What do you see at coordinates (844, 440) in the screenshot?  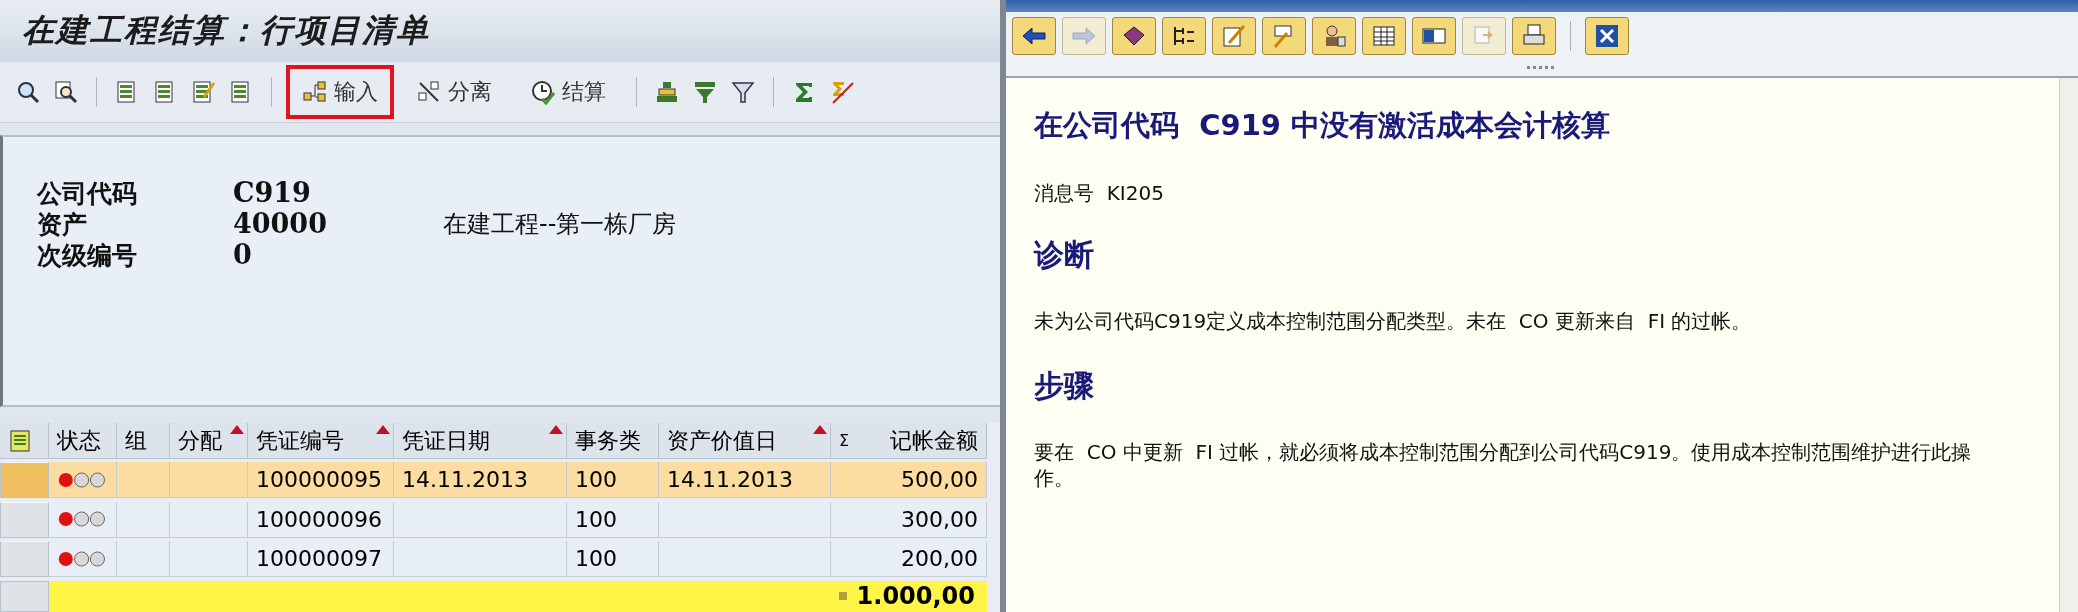 I see `sigma-sign: Σ` at bounding box center [844, 440].